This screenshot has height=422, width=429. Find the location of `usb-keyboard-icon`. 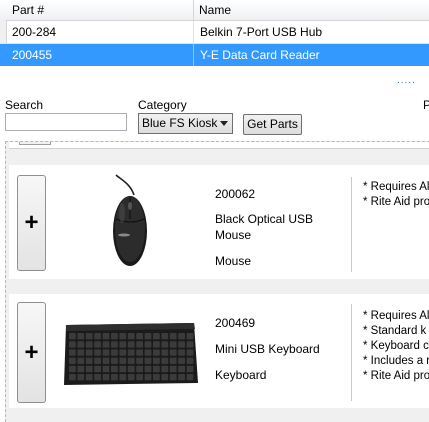

usb-keyboard-icon is located at coordinates (131, 350).